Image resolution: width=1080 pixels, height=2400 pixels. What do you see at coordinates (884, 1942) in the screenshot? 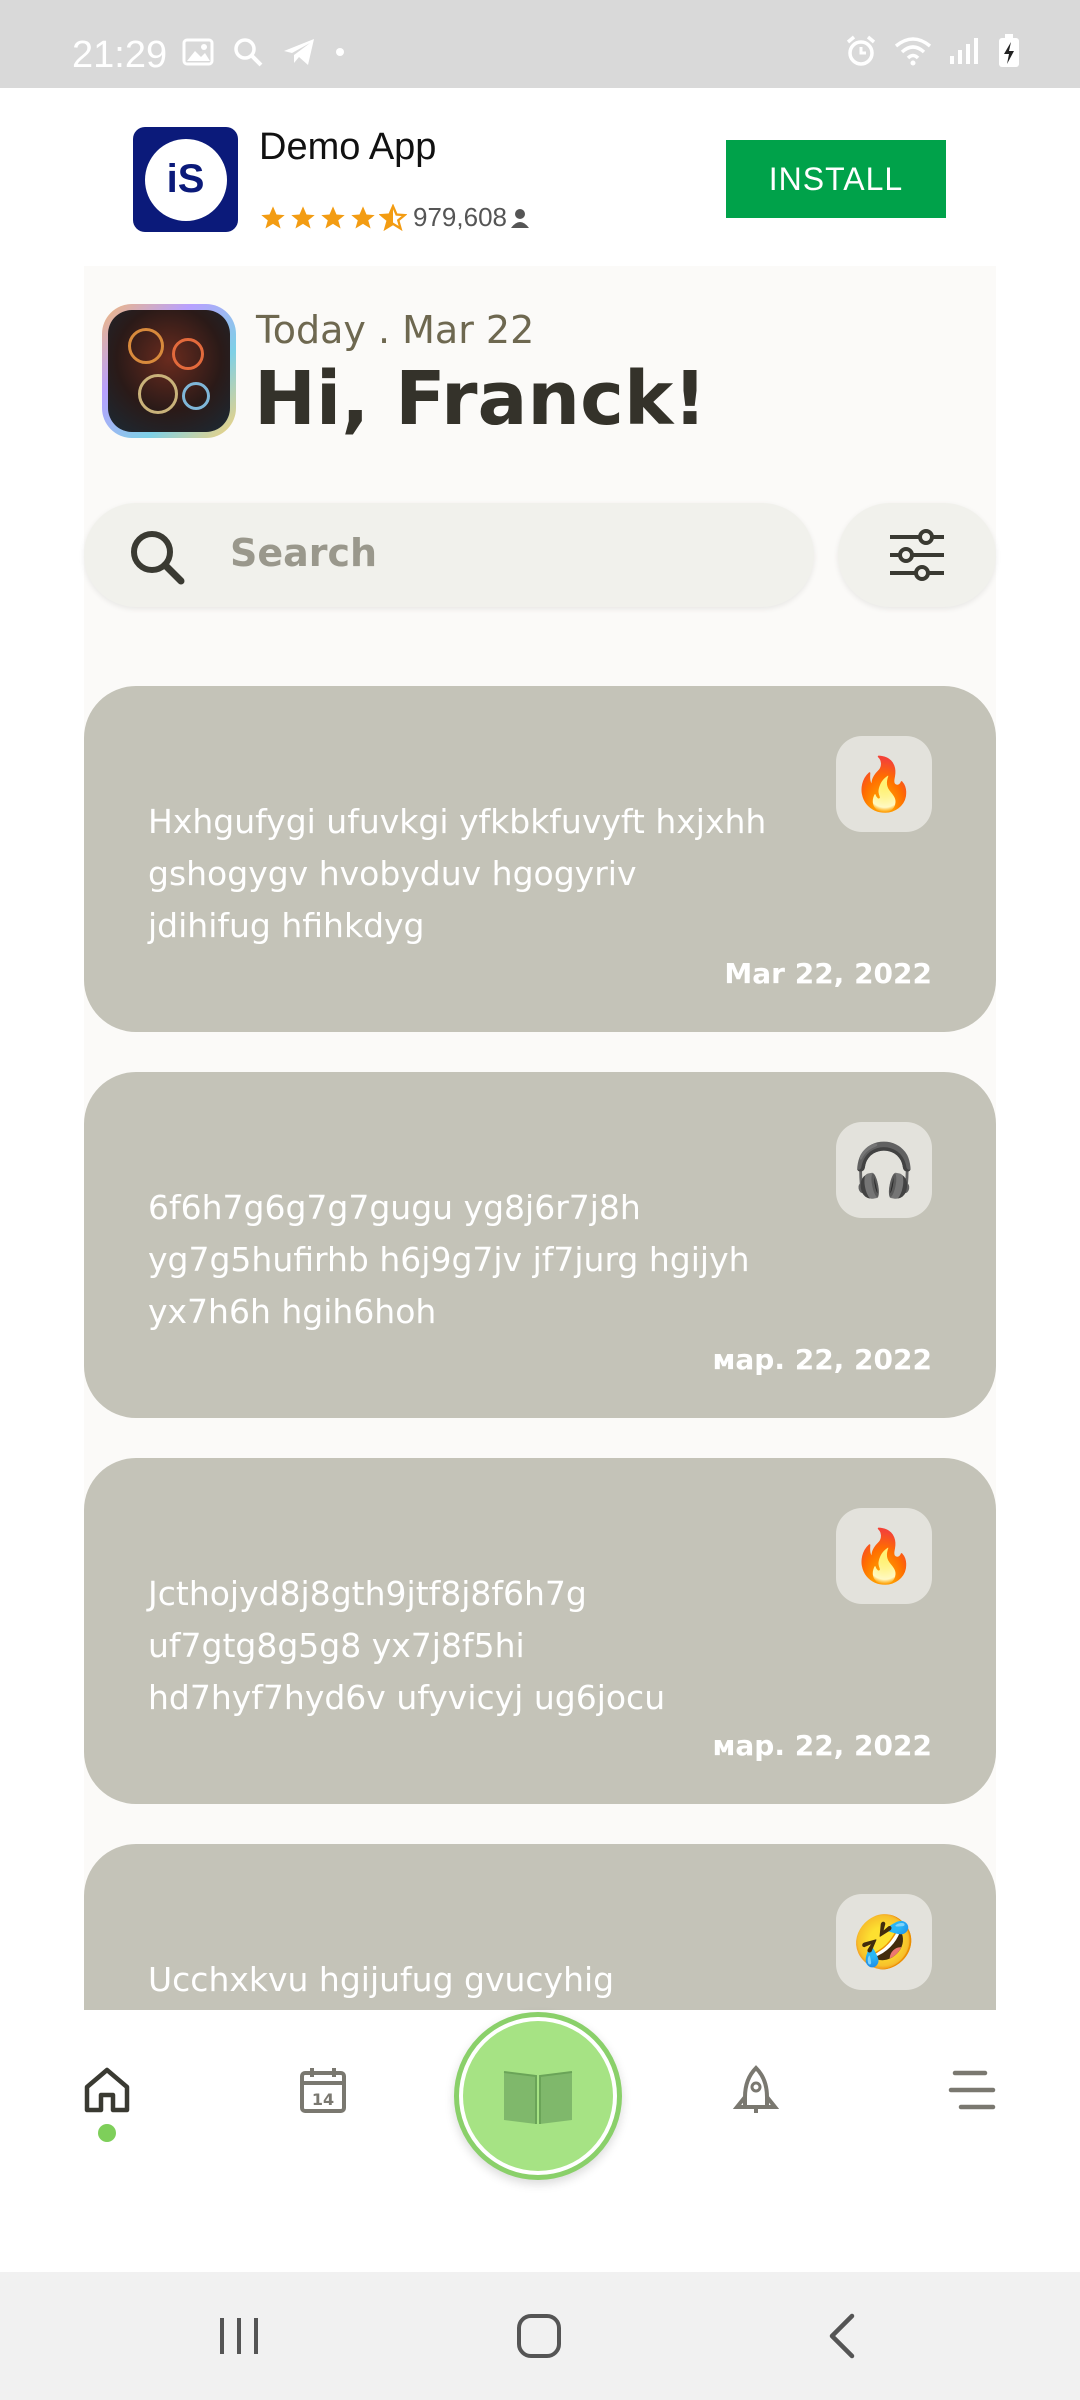
I see `mood-laughing-icon: 🤣` at bounding box center [884, 1942].